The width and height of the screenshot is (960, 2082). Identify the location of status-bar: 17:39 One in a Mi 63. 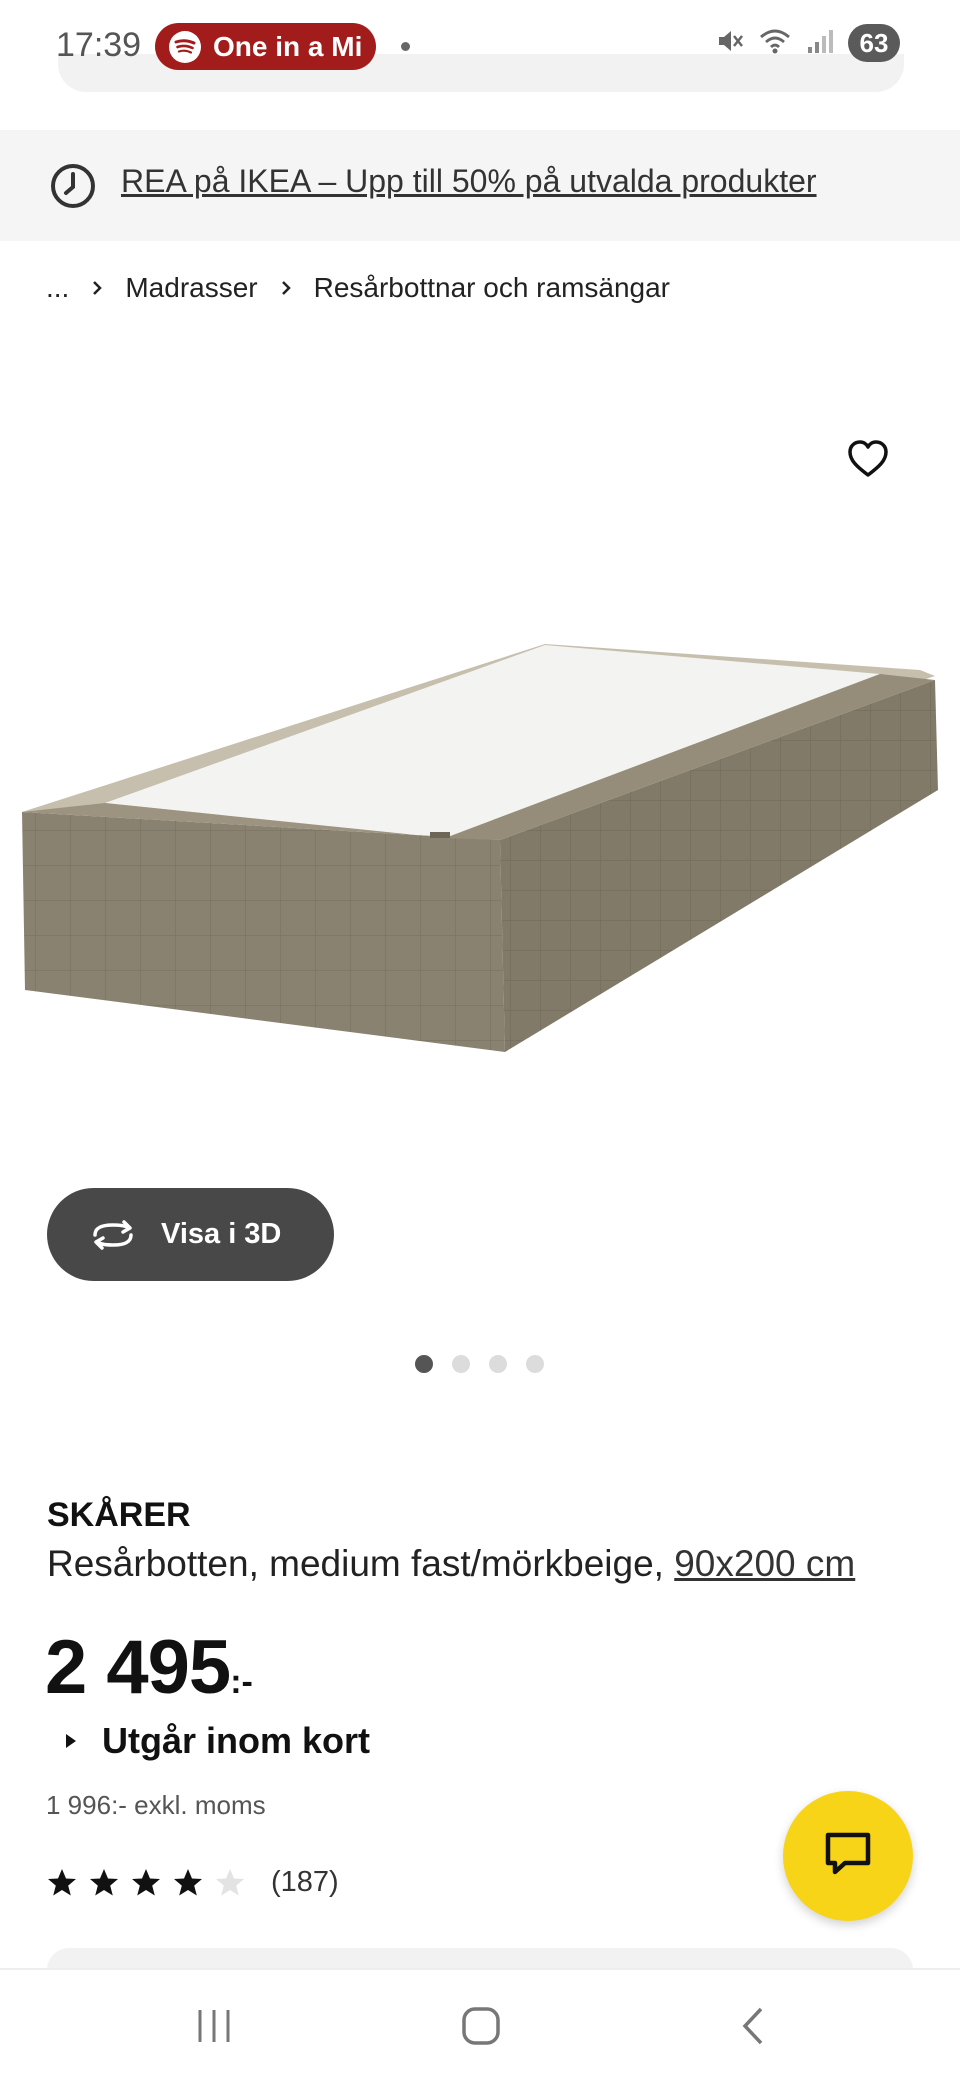
(480, 46).